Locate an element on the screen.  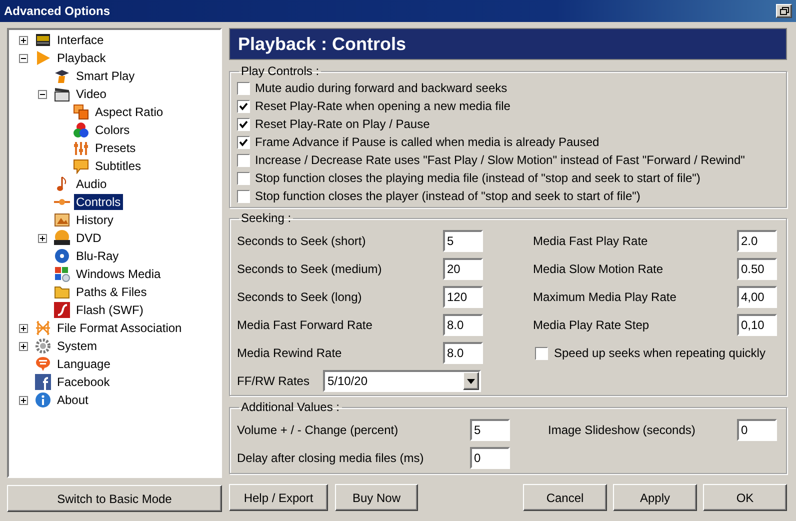
restore-button is located at coordinates (784, 11).